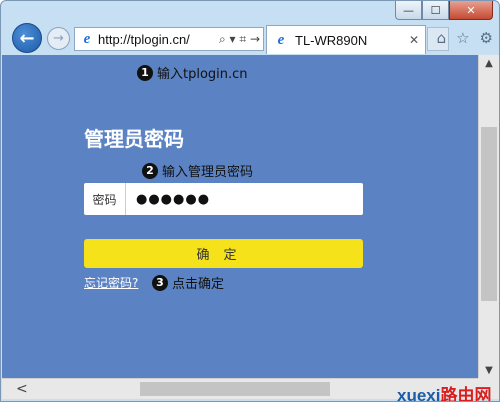 The width and height of the screenshot is (500, 402). I want to click on watermark-part2: 路由网, so click(466, 394).